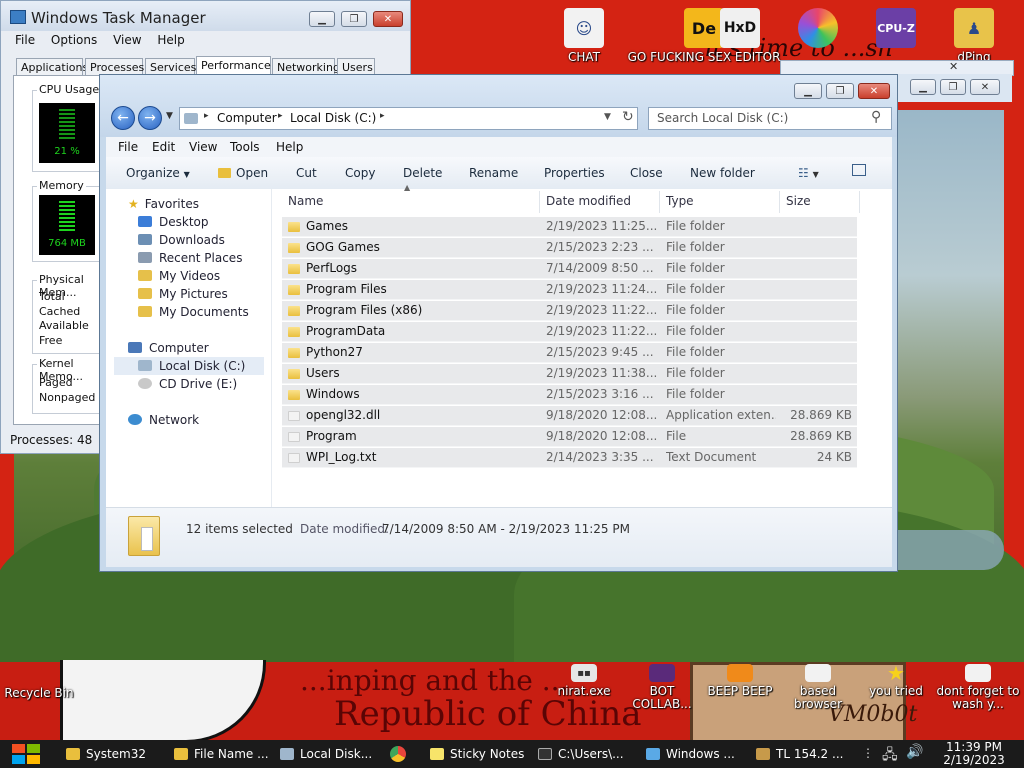 This screenshot has height=768, width=1024. What do you see at coordinates (569, 395) in the screenshot?
I see `file-row: Windows 2/15/2023 3:16 ... File folder` at bounding box center [569, 395].